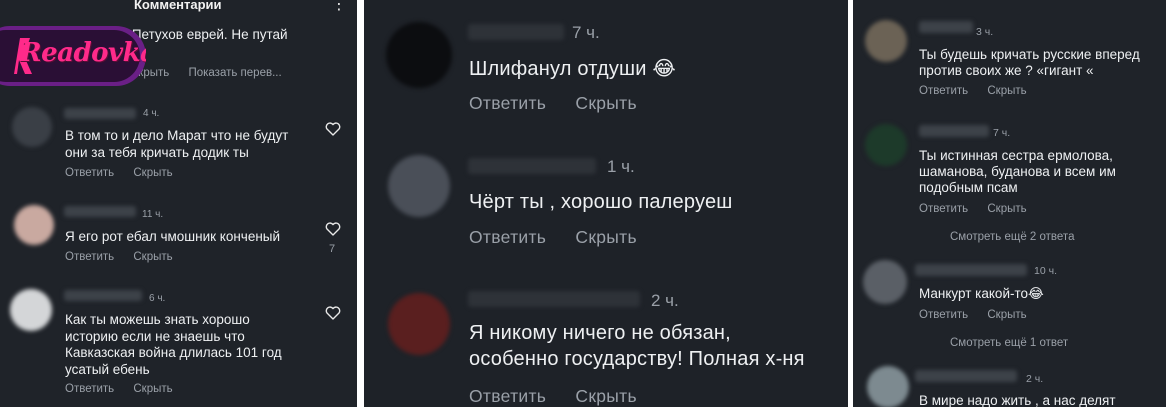 Image resolution: width=1166 pixels, height=407 pixels. I want to click on comment-line: Кавказская война длилась 101 год, so click(173, 352).